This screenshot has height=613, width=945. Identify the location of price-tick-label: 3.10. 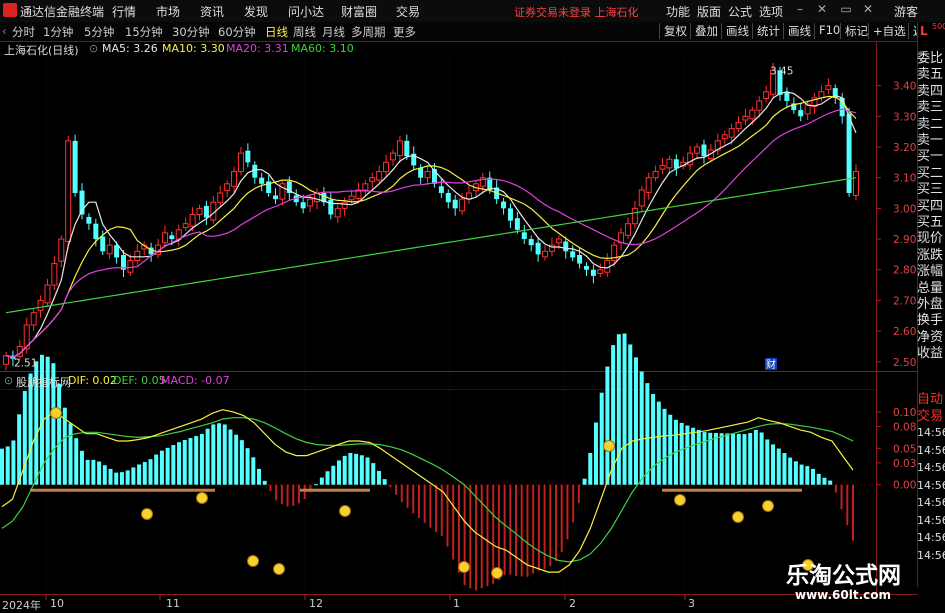
(904, 179).